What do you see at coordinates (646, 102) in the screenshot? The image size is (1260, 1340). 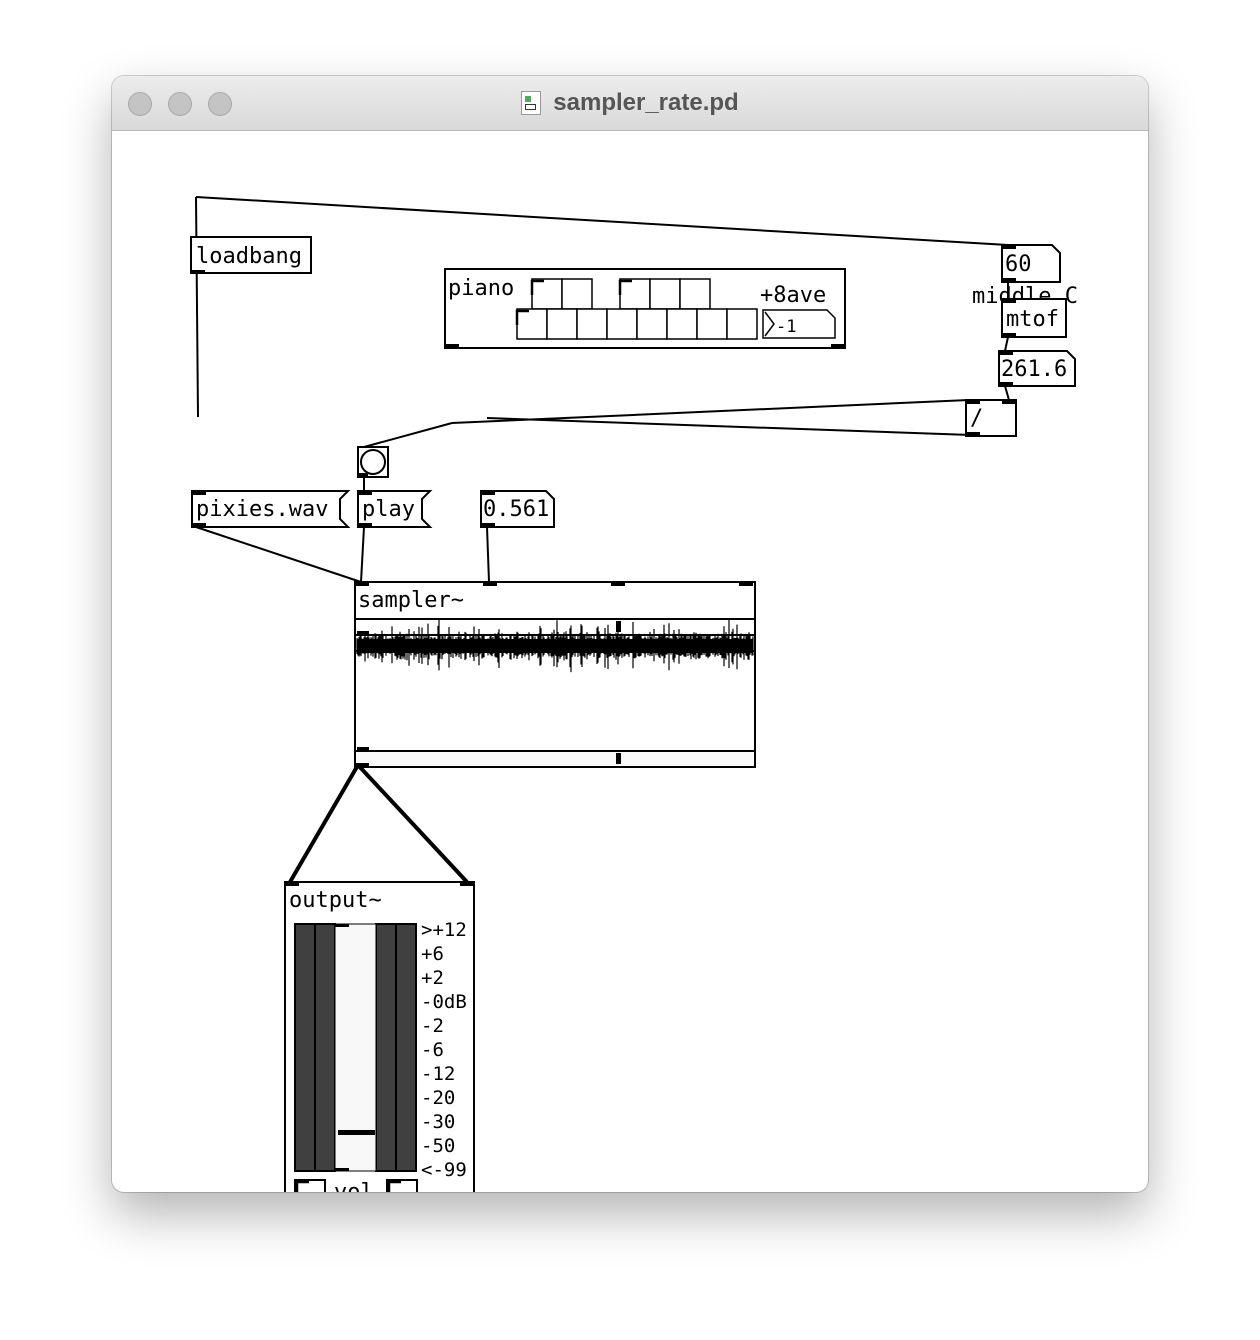 I see `window-title: sampler_rate.pd` at bounding box center [646, 102].